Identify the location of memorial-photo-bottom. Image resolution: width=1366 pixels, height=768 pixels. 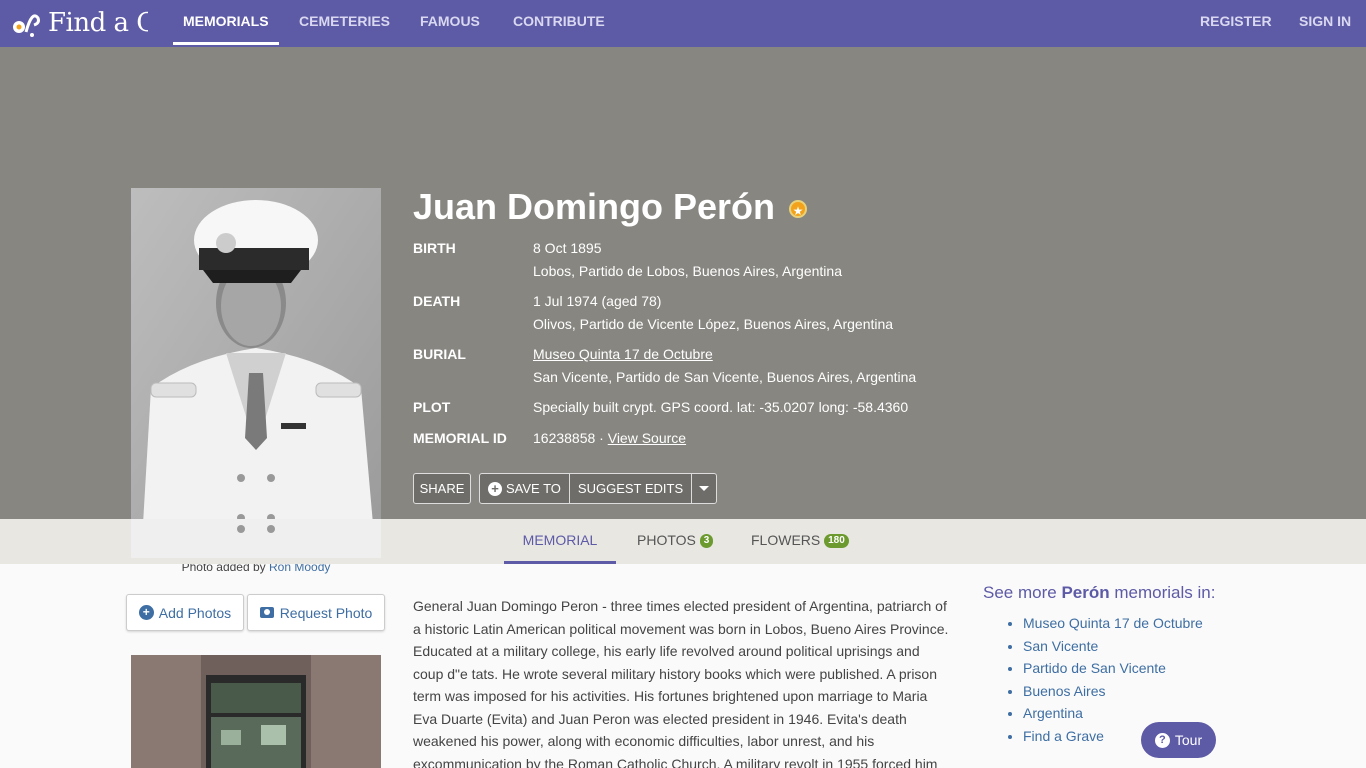
(256, 538).